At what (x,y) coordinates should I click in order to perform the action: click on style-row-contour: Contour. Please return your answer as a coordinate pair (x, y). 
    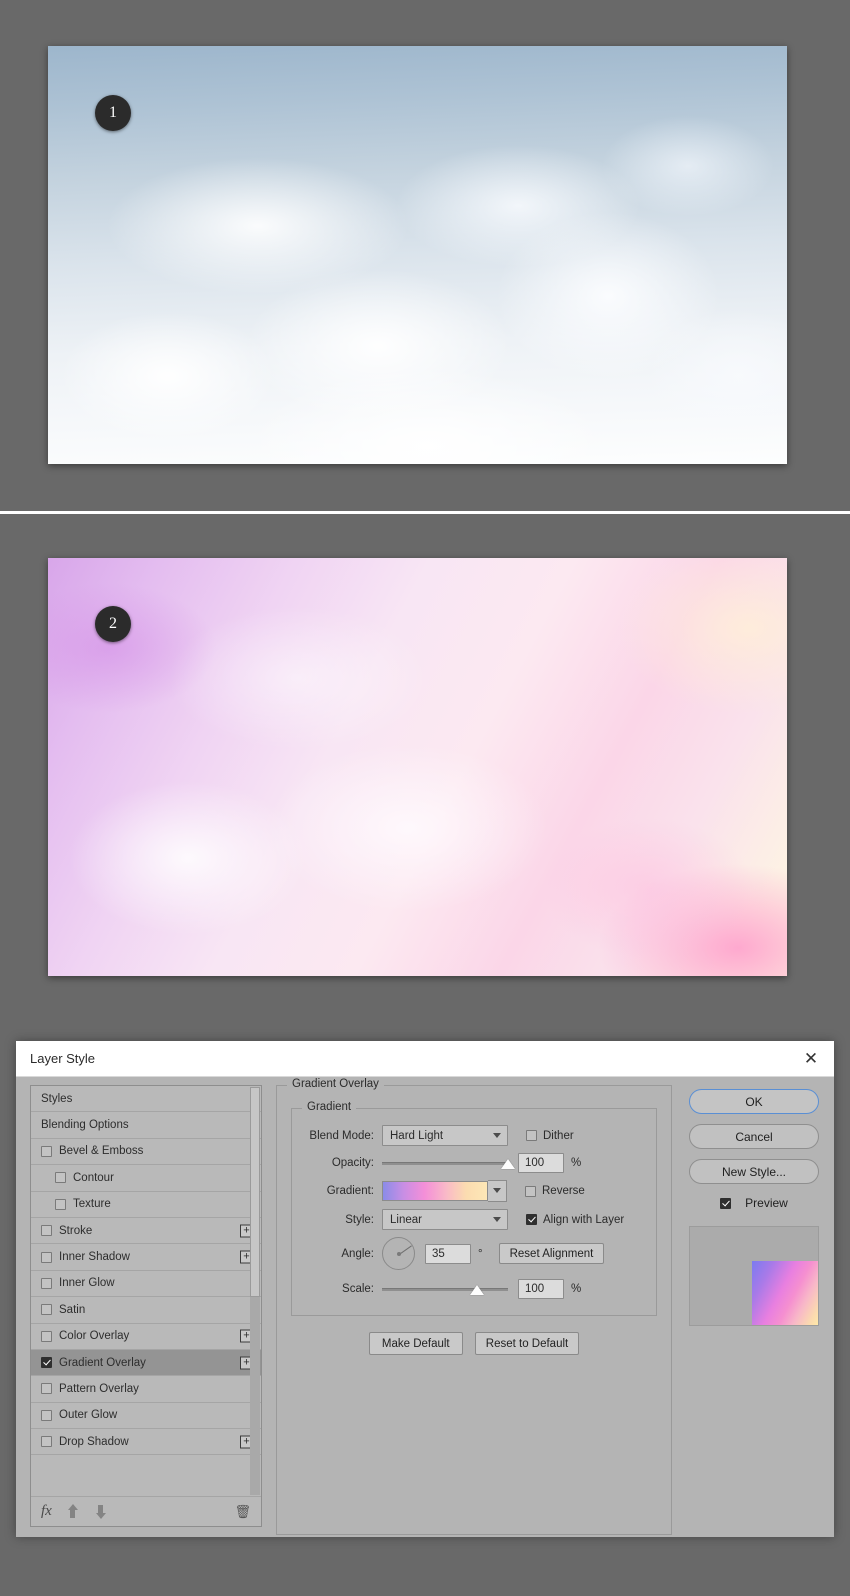
    Looking at the image, I should click on (146, 1178).